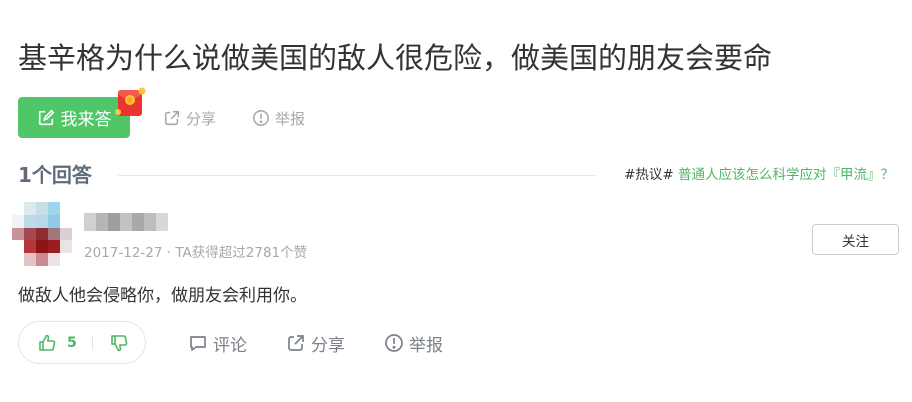 The height and width of the screenshot is (402, 912). I want to click on thumbs-down-icon, so click(119, 342).